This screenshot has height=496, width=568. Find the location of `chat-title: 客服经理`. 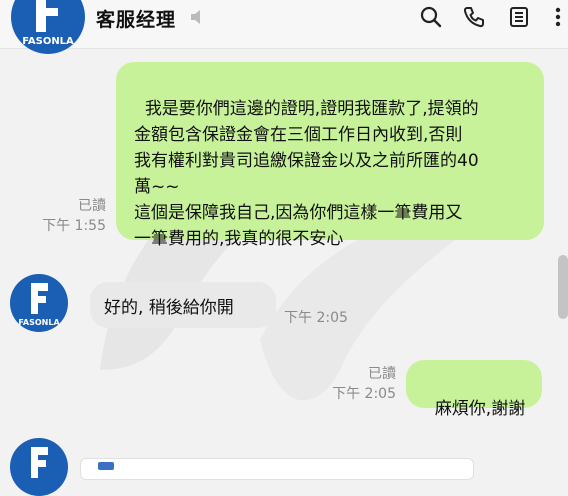

chat-title: 客服经理 is located at coordinates (136, 20).